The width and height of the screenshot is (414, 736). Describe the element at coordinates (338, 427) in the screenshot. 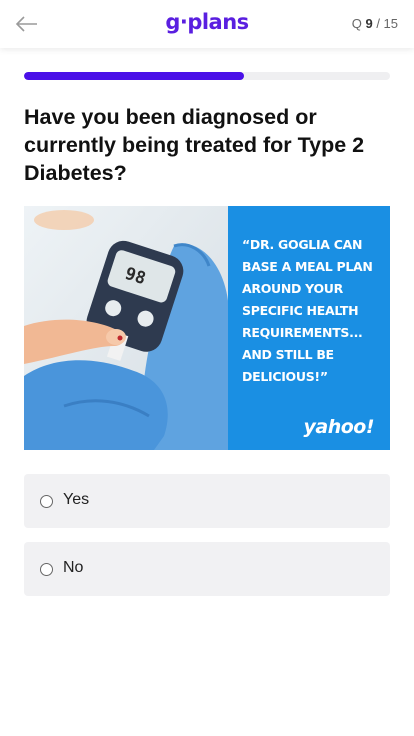

I see `yahoo-logo: yahoo!` at that location.